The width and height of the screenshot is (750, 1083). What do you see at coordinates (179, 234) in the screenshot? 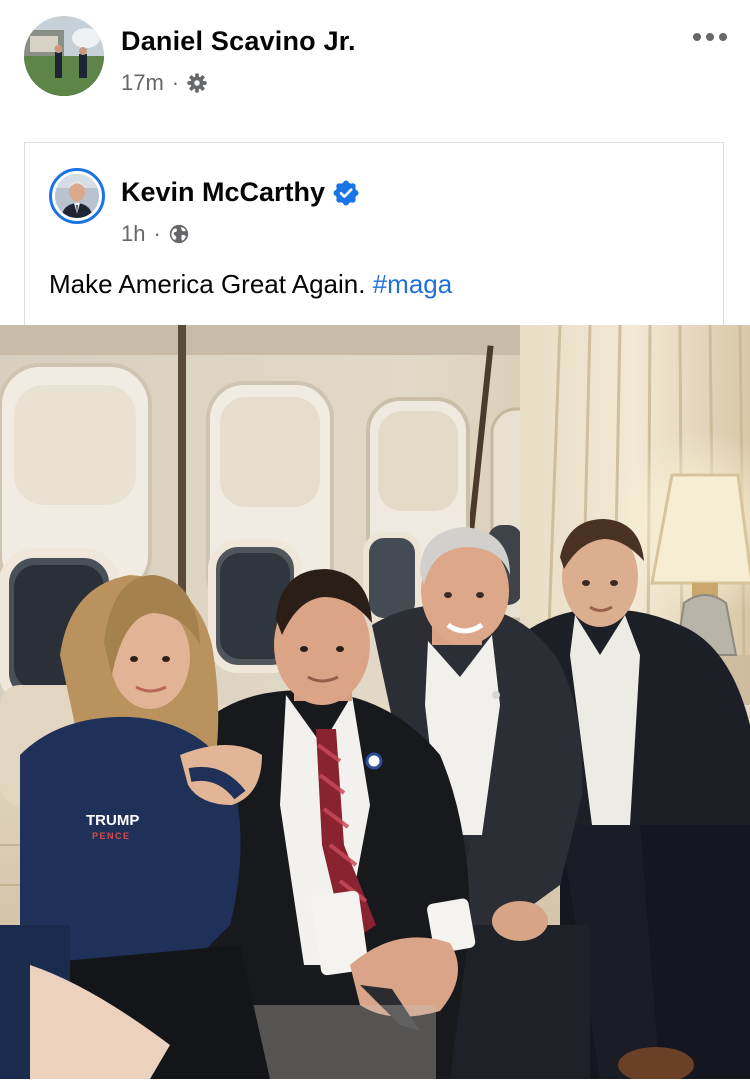
I see `globe-icon` at bounding box center [179, 234].